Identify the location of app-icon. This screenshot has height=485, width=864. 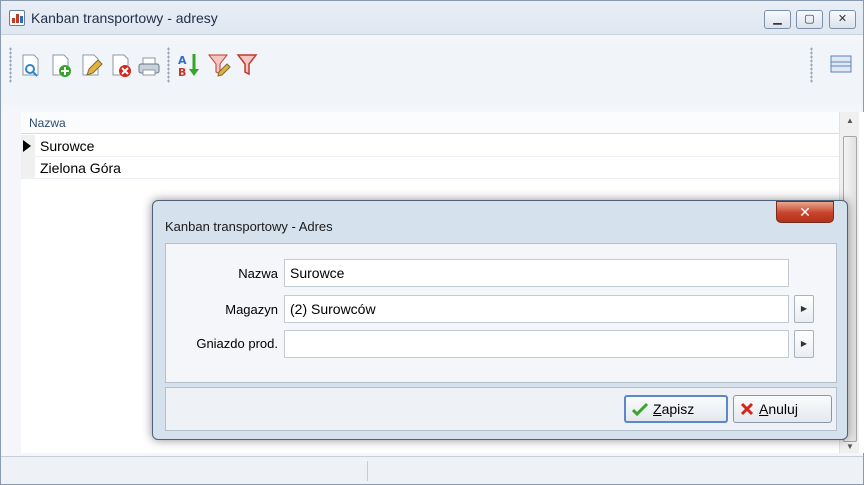
(17, 18).